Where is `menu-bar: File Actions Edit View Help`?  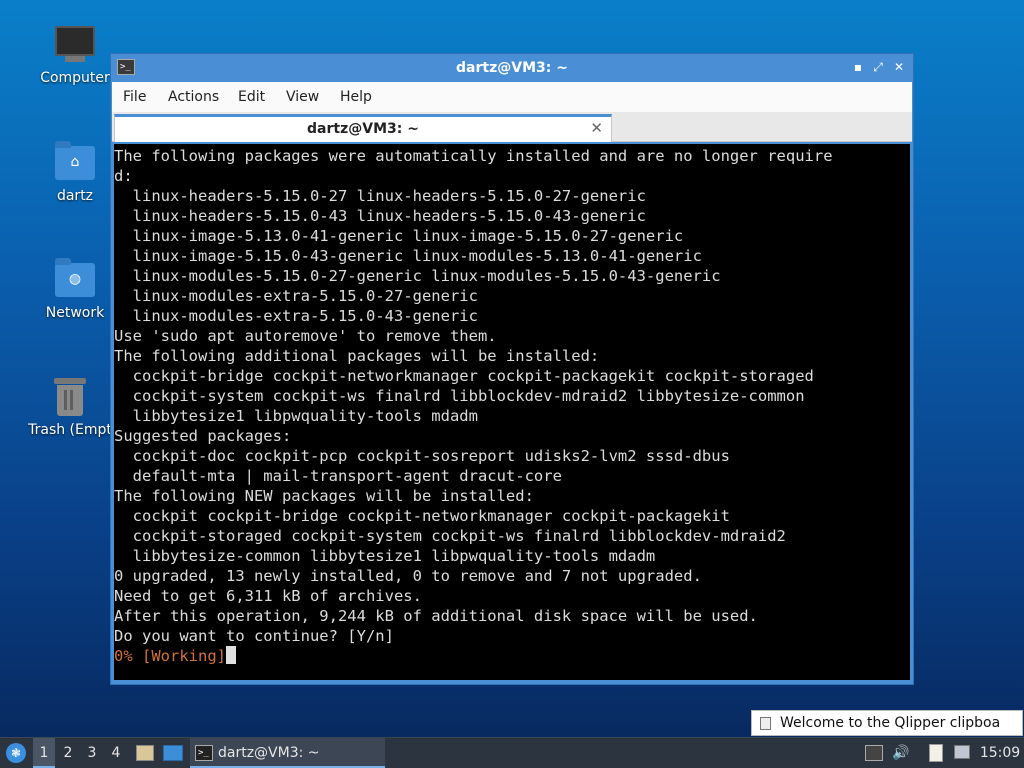 menu-bar: File Actions Edit View Help is located at coordinates (512, 97).